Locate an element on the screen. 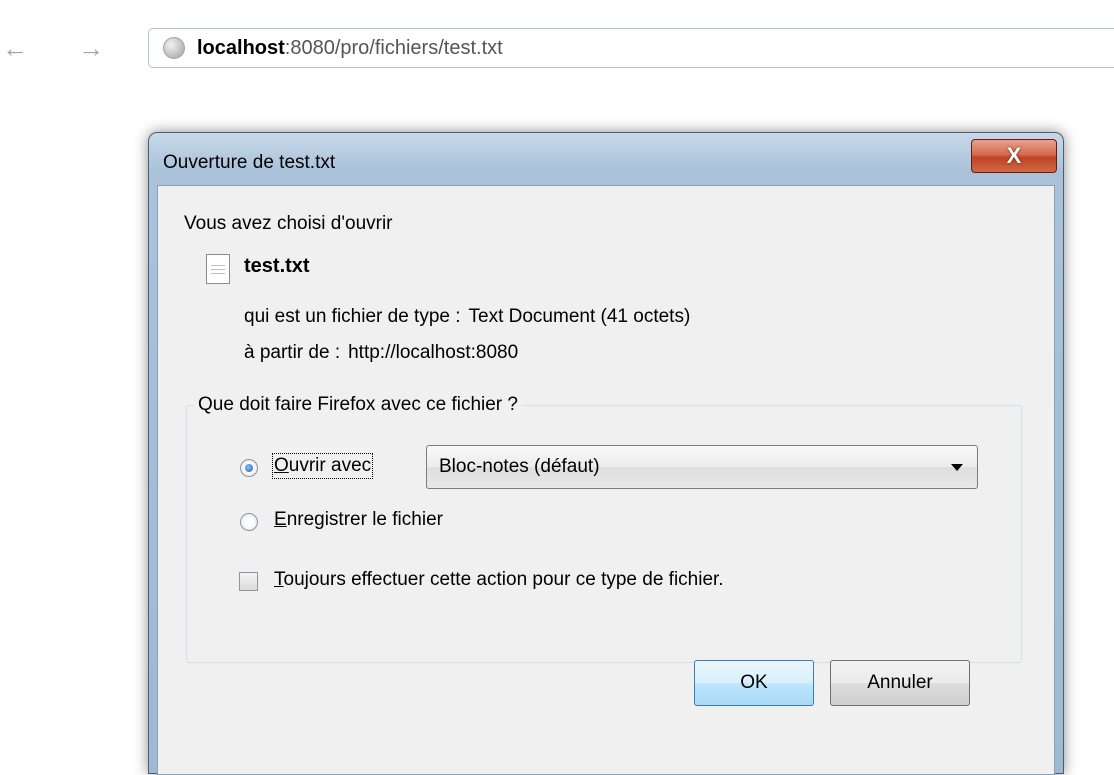 The image size is (1114, 775). save-file-label: Enregistrer le fichier is located at coordinates (358, 520).